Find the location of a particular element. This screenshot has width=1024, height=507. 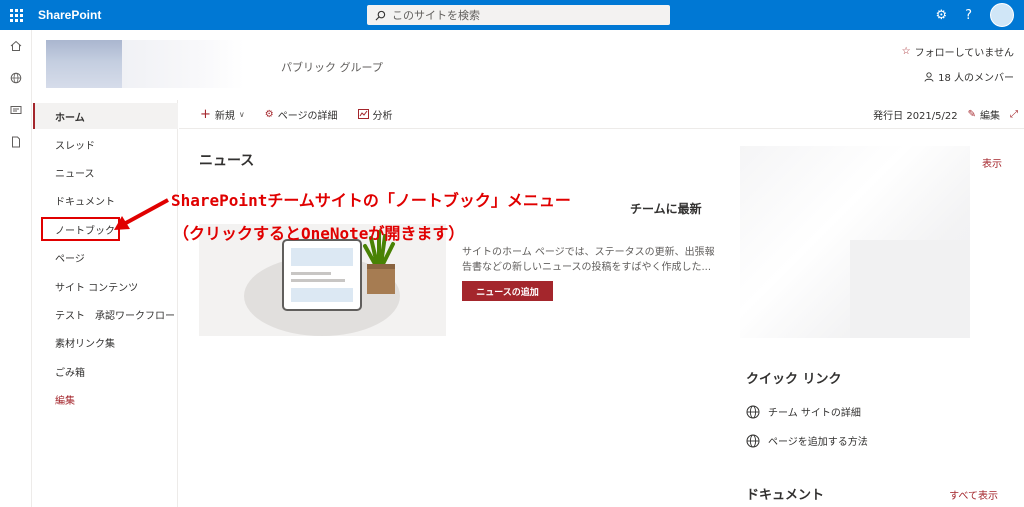

follow-button: ☆ フォローしていません is located at coordinates (958, 51).